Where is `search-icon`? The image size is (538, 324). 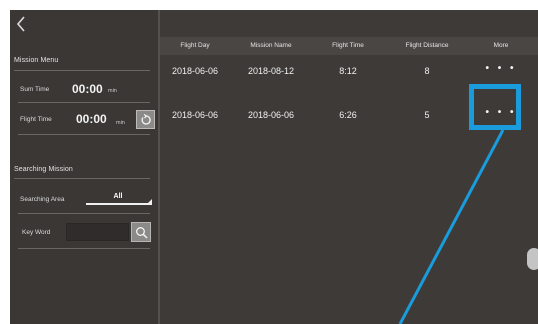 search-icon is located at coordinates (141, 232).